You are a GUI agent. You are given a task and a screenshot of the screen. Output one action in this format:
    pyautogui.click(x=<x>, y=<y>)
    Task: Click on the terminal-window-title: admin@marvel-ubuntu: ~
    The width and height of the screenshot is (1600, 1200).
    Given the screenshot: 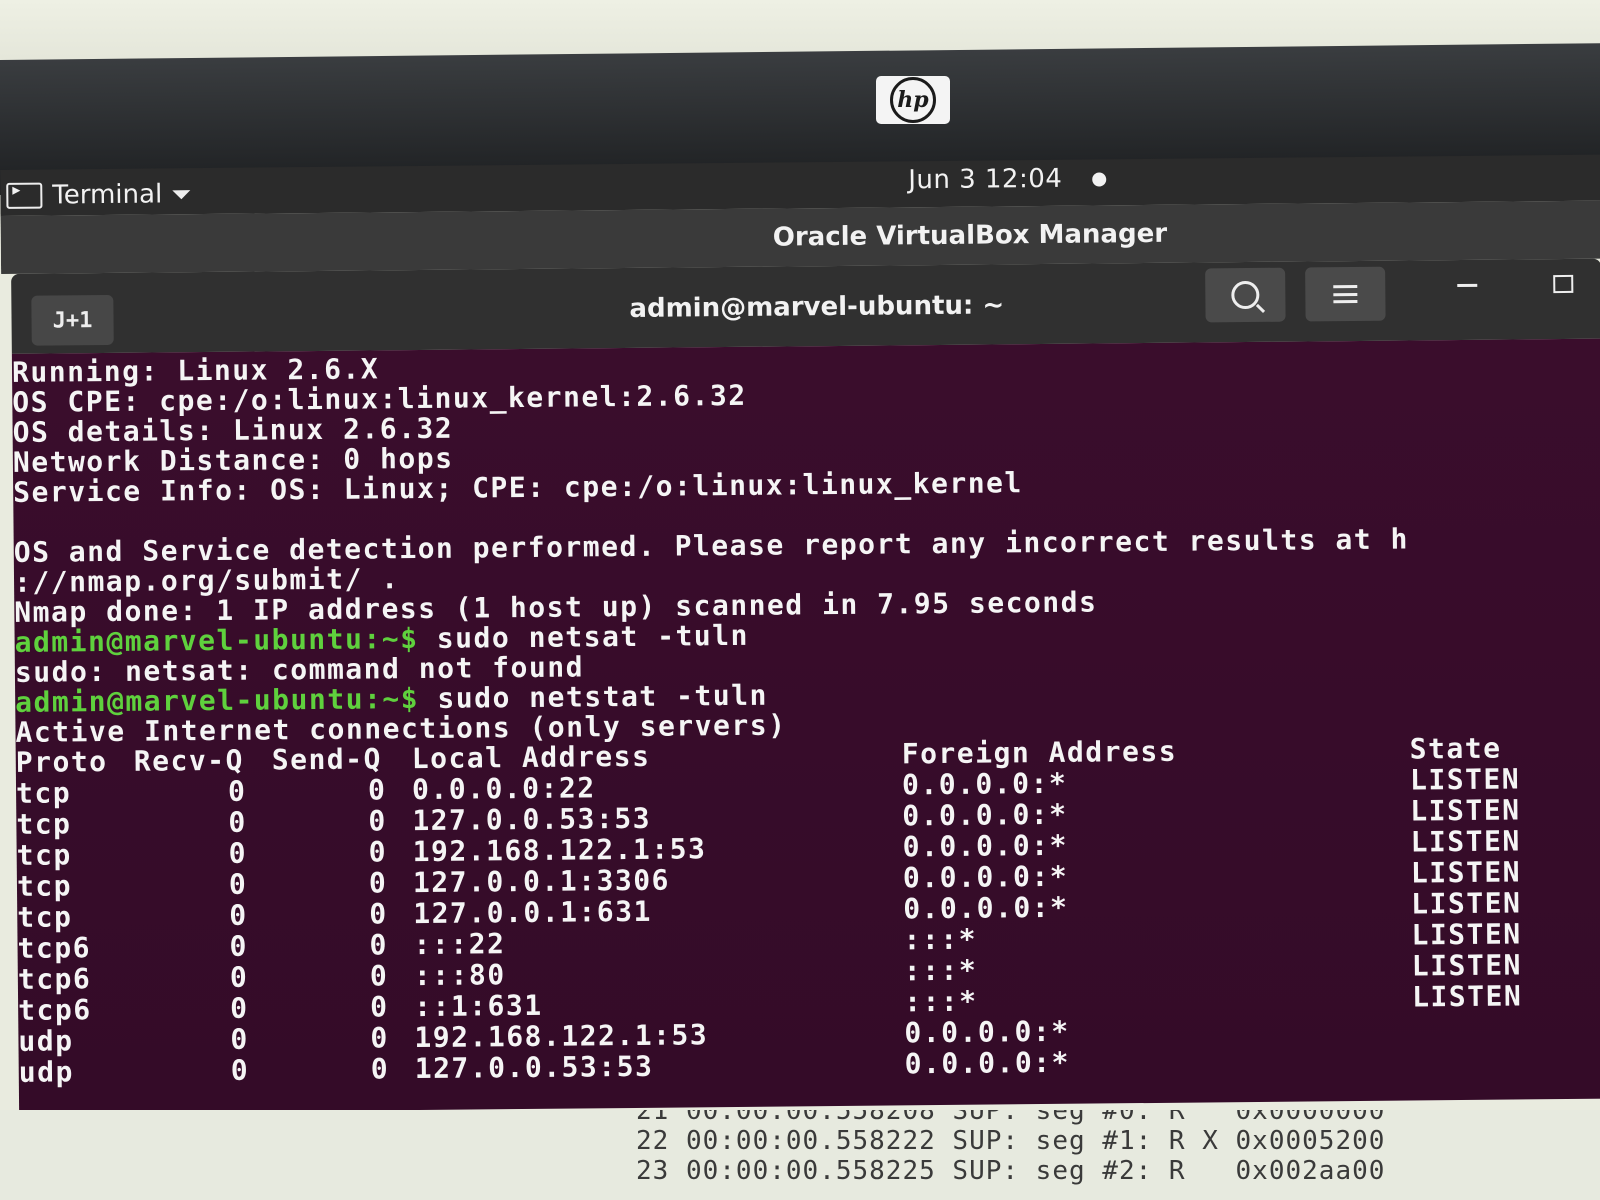 What is the action you would take?
    pyautogui.click(x=817, y=307)
    